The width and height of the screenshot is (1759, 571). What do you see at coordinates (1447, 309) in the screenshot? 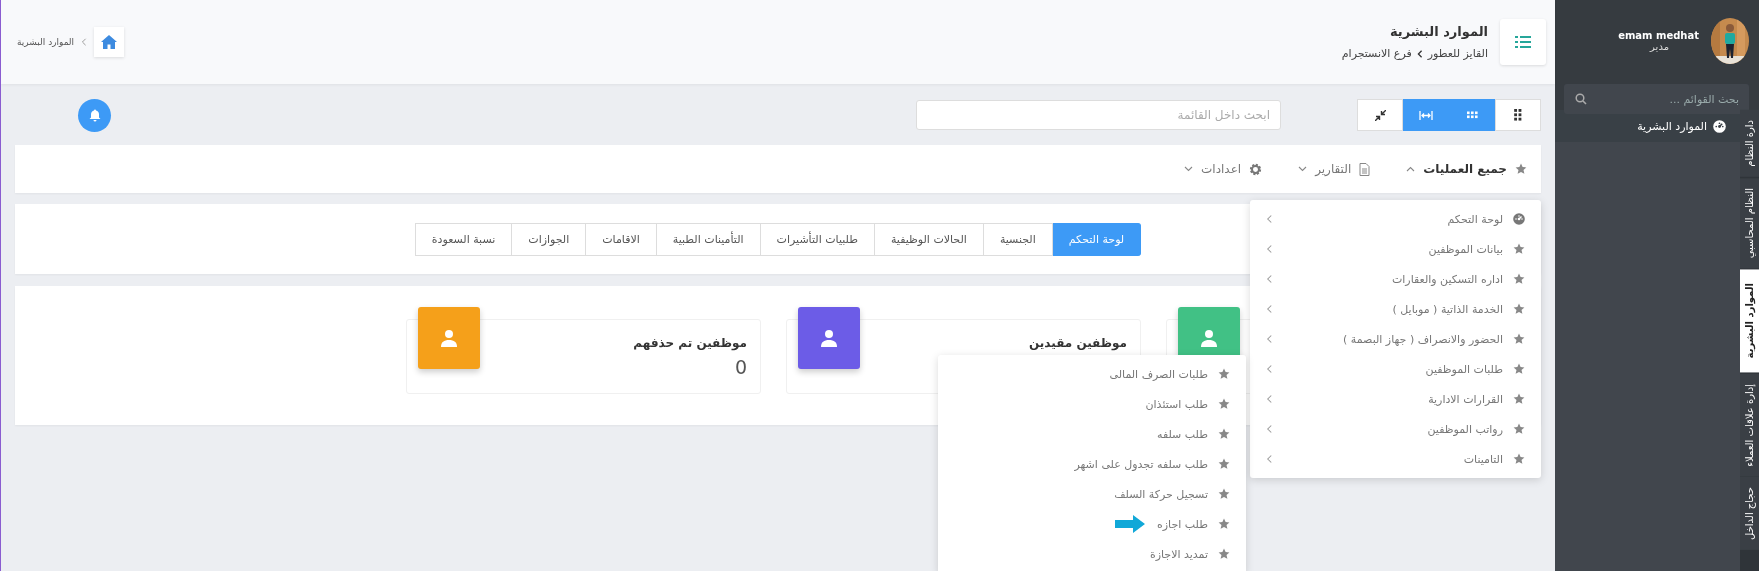
I see `menu-item: الخدمة الذاتية ( موبايل )` at bounding box center [1447, 309].